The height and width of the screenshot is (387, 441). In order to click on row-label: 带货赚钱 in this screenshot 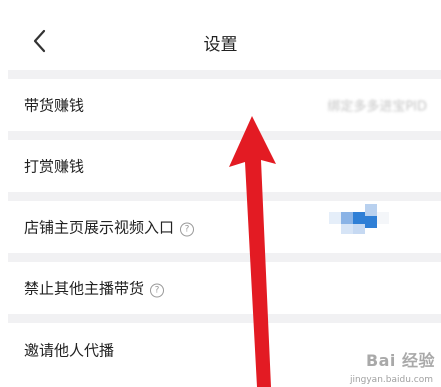, I will do `click(54, 105)`.